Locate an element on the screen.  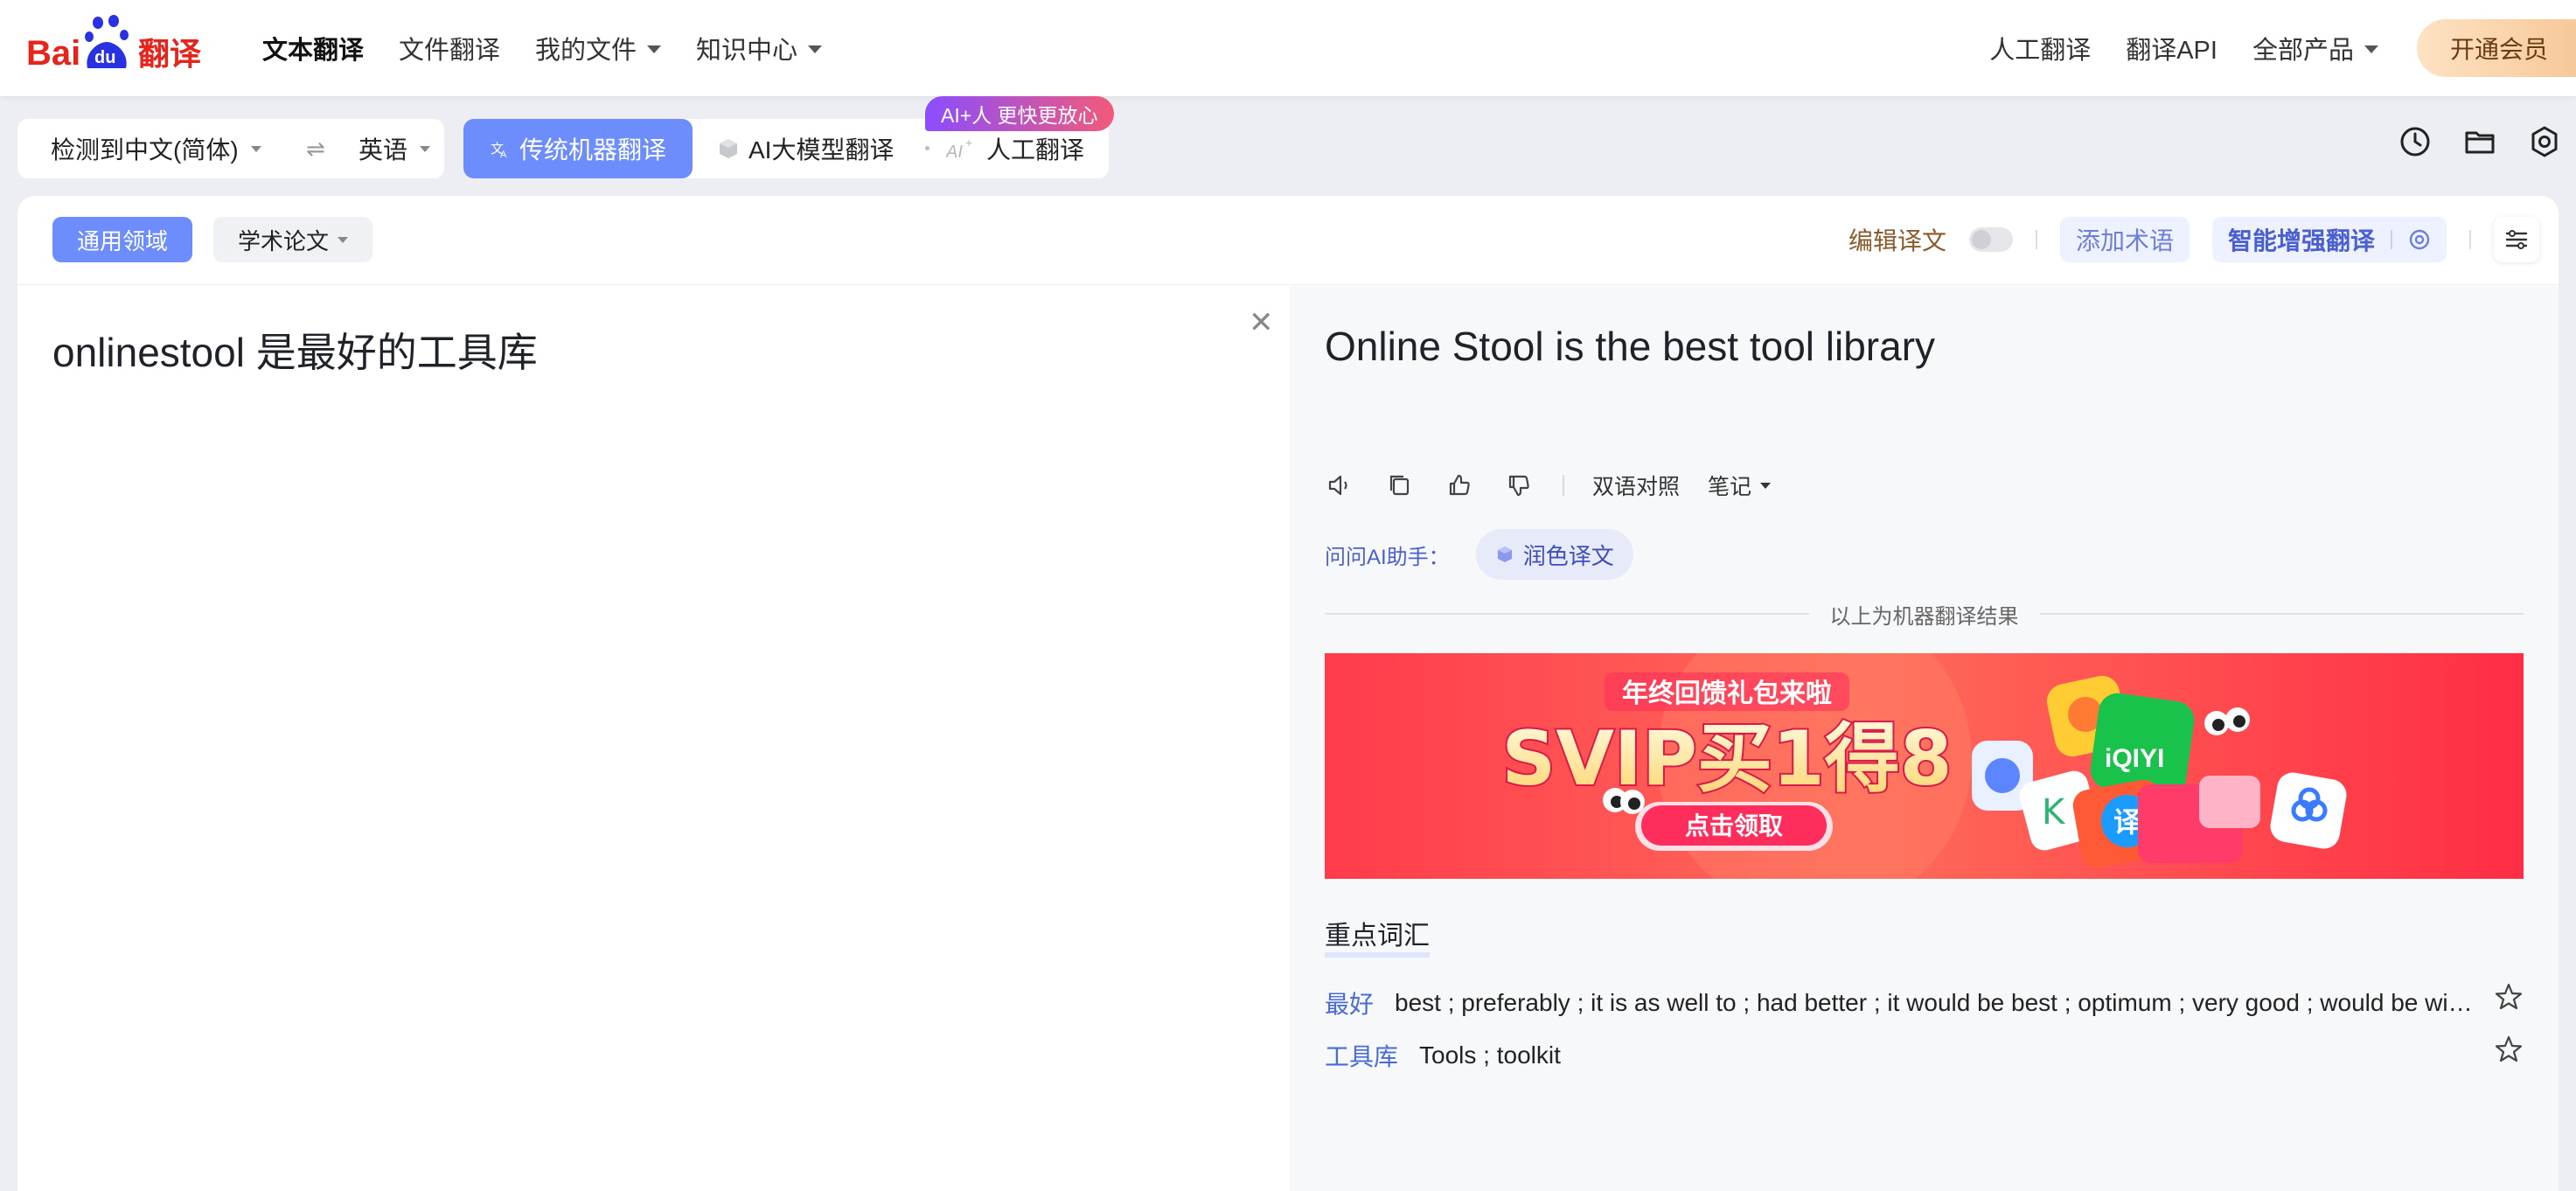
panel-menu-button is located at coordinates (2516, 239).